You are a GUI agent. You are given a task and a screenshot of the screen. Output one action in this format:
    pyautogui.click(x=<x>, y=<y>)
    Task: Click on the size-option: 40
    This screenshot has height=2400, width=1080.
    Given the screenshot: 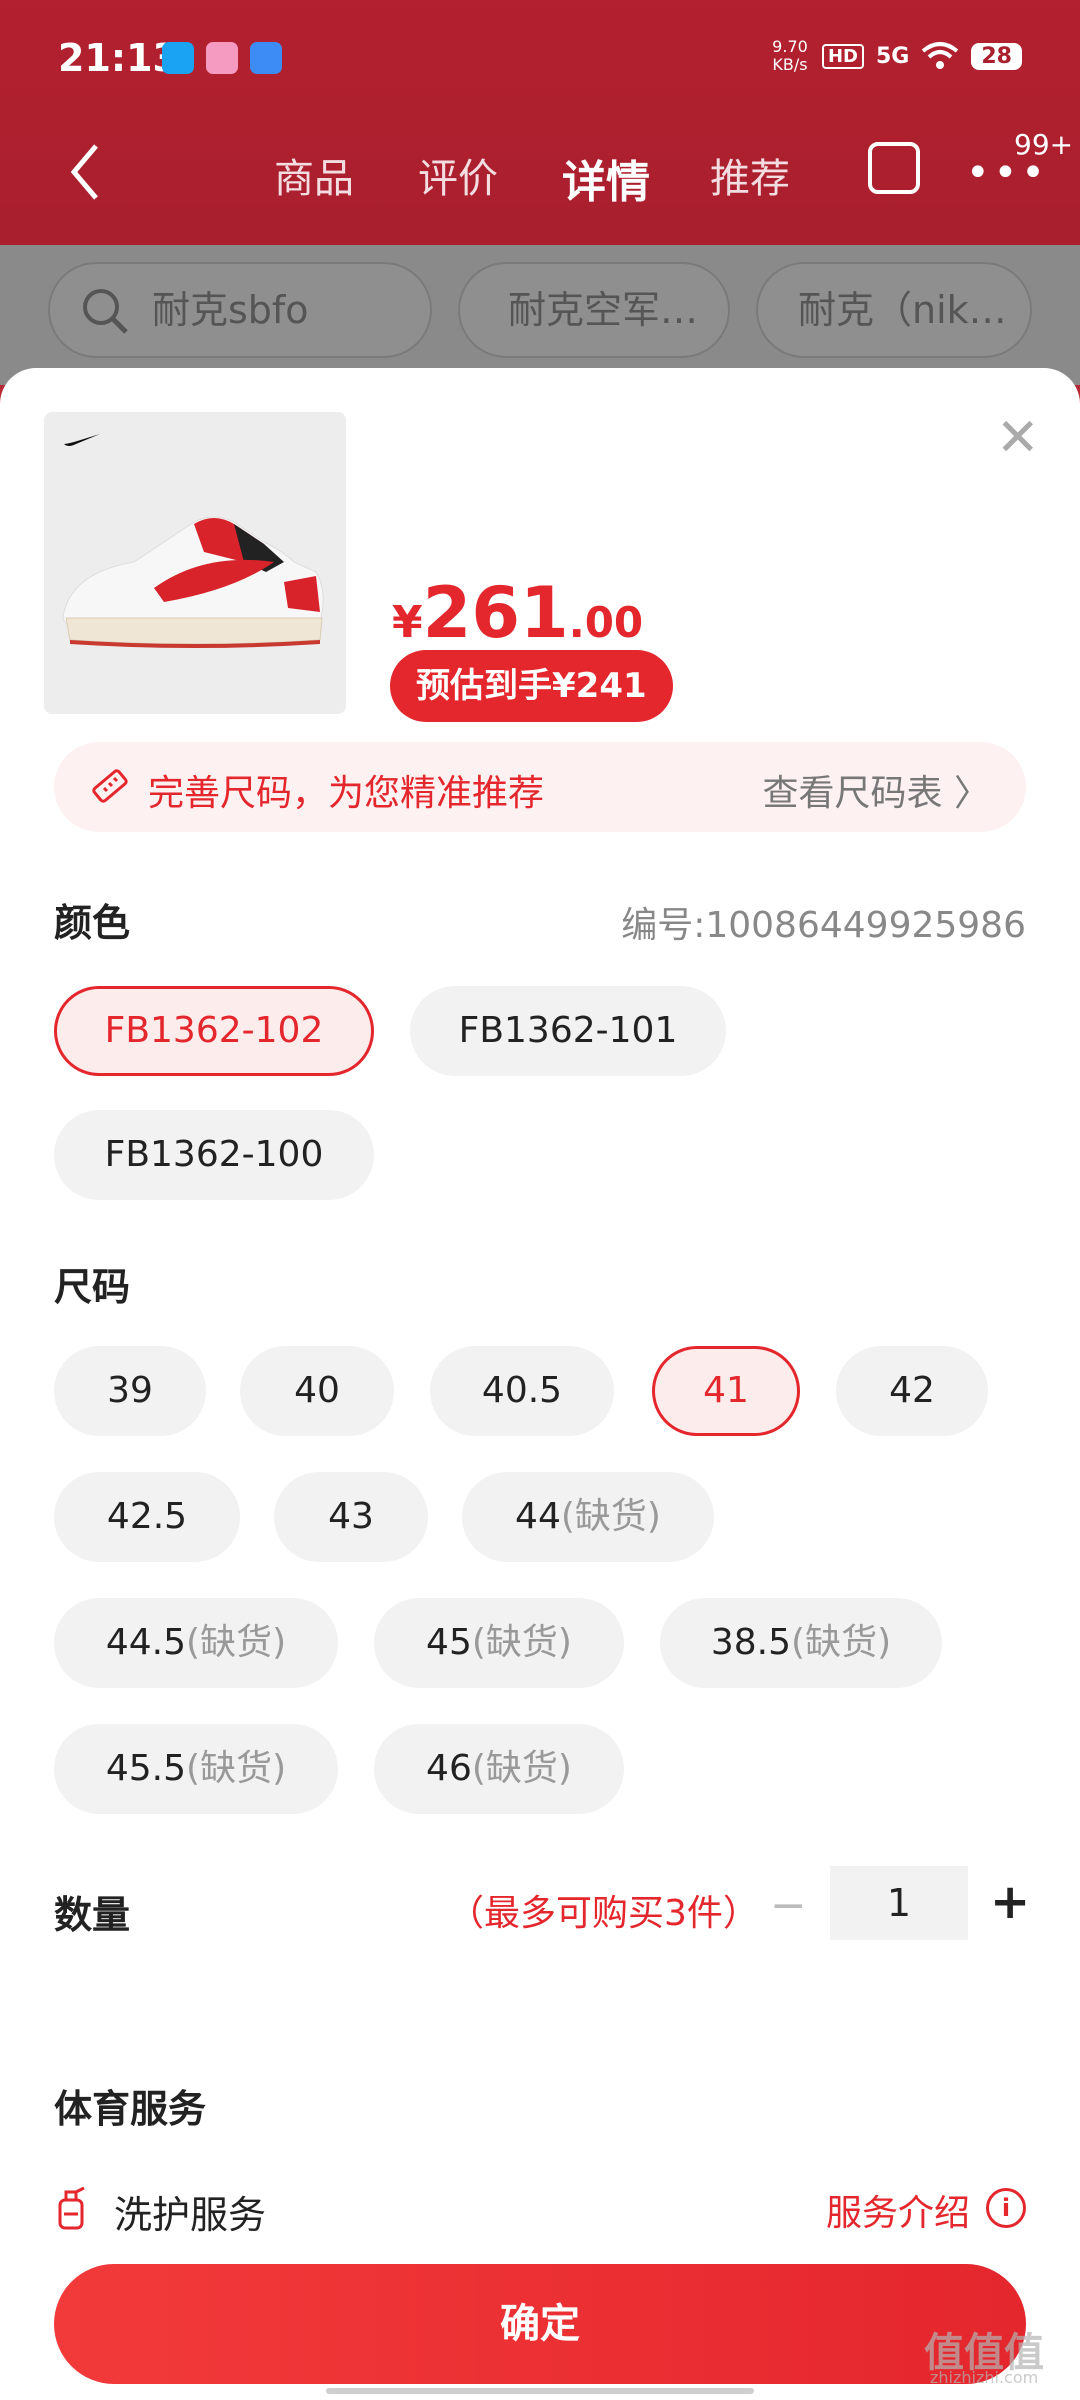 What is the action you would take?
    pyautogui.click(x=317, y=1391)
    